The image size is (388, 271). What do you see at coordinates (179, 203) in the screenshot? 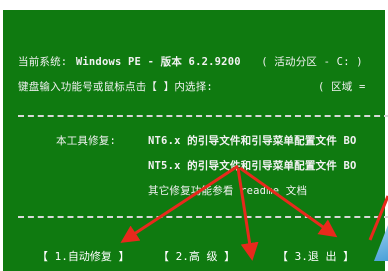
I see `arrow-to-auto-repair` at bounding box center [179, 203].